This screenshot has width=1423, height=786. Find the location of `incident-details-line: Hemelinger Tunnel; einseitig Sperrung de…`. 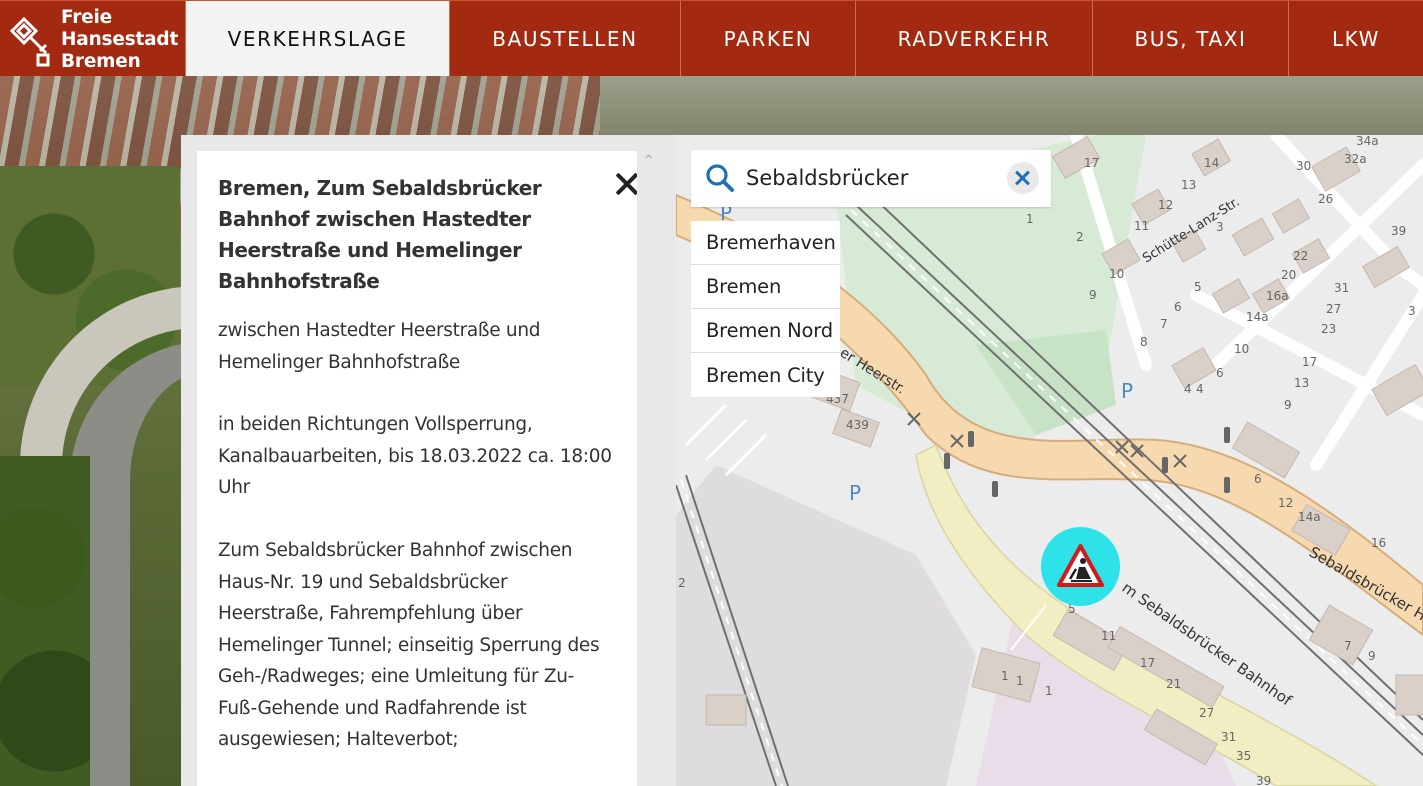

incident-details-line: Hemelinger Tunnel; einseitig Sperrung de… is located at coordinates (409, 645).